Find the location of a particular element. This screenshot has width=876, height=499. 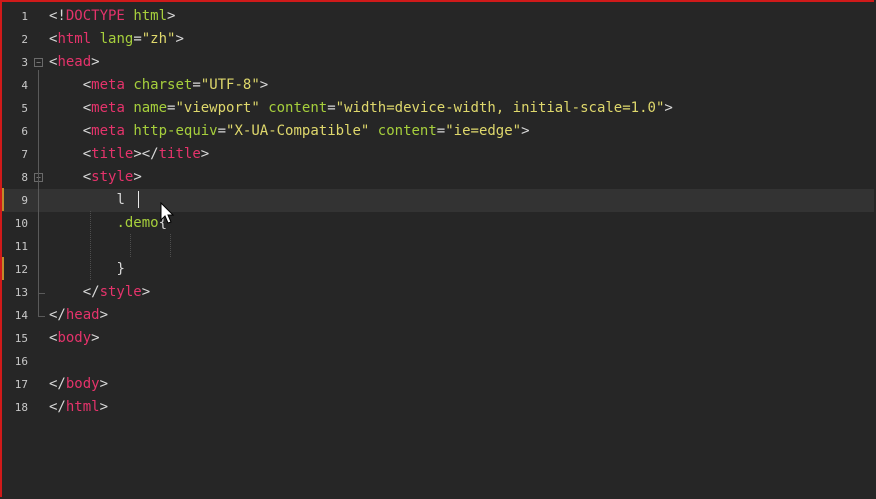

code-token: < is located at coordinates (87, 154).